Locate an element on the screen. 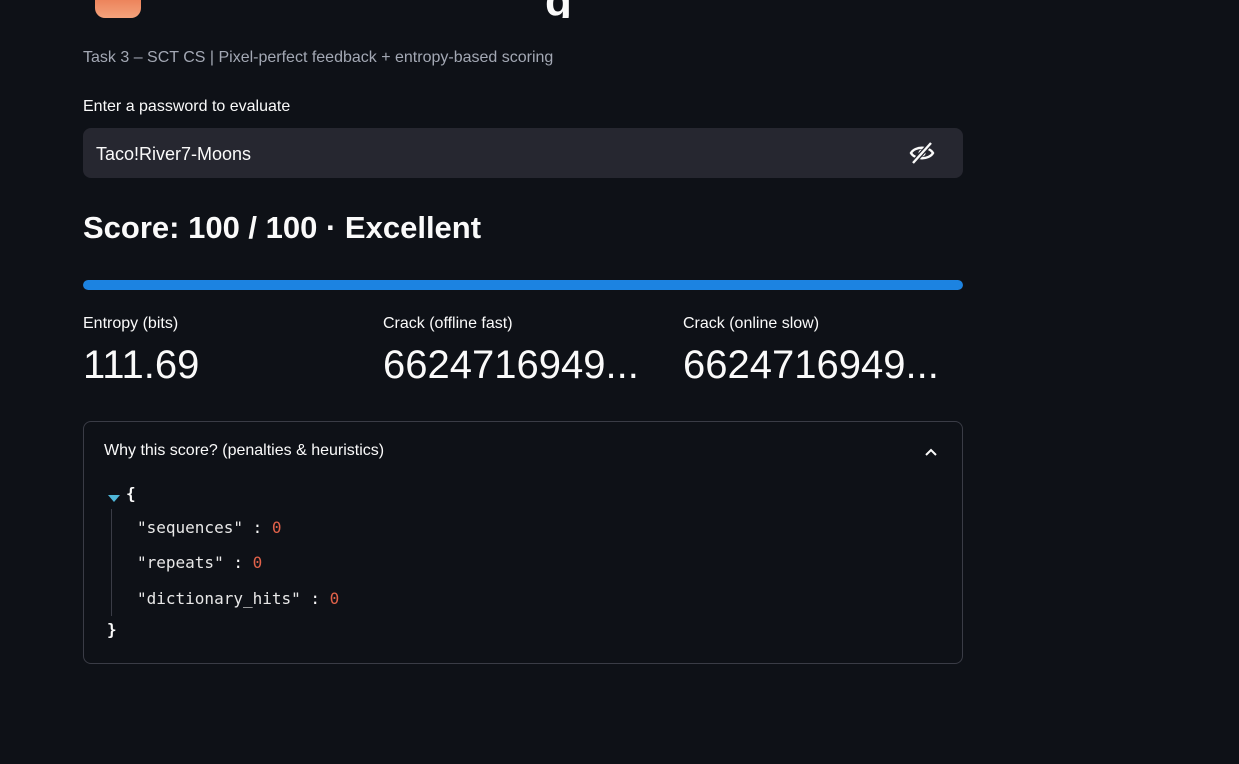  json-row-repeats: "repeats" : 0 is located at coordinates (199, 562).